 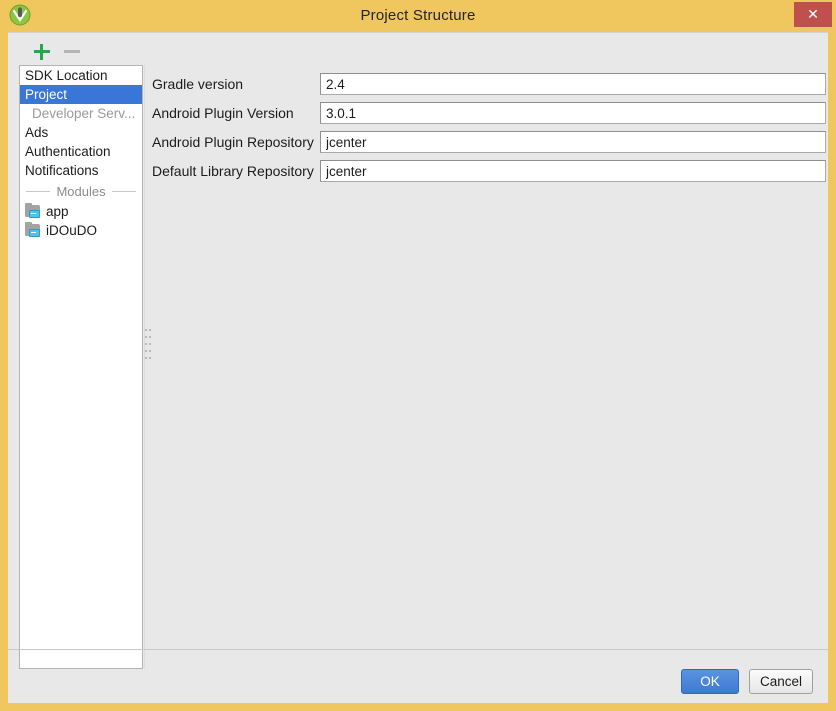 I want to click on sidebar-item-label: iDOuDO, so click(x=72, y=230).